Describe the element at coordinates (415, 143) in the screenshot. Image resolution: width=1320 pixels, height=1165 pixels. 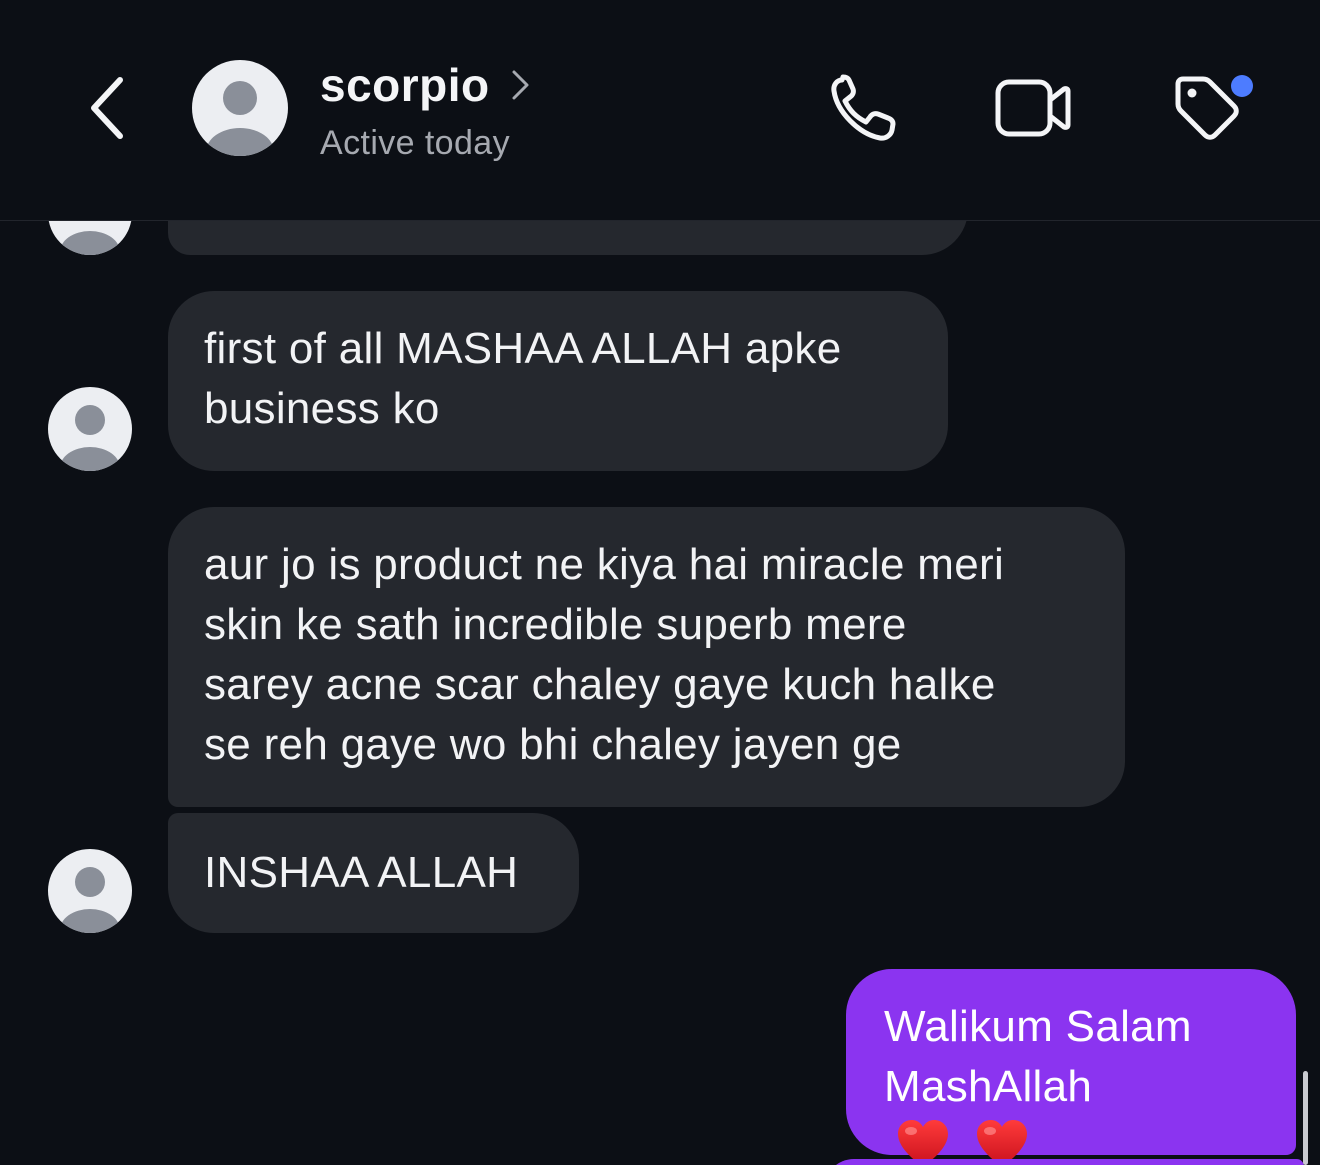
I see `contact-status: Active today` at that location.